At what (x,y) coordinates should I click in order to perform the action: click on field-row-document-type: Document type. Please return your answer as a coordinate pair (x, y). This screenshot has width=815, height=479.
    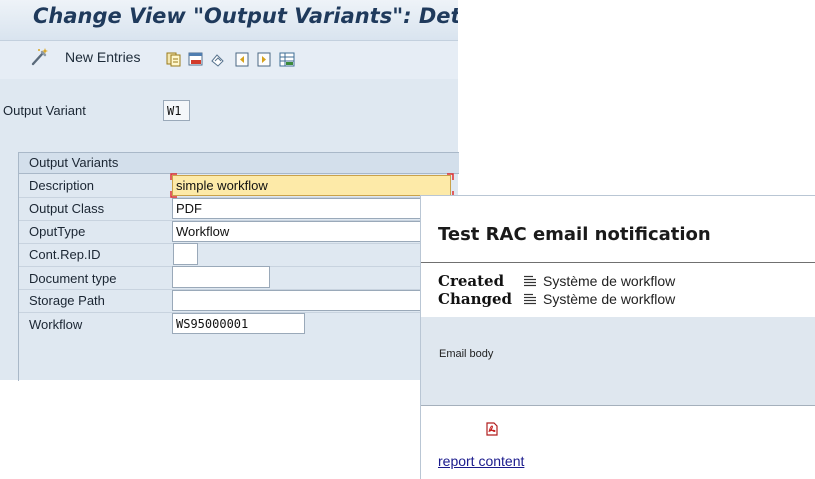
    Looking at the image, I should click on (239, 278).